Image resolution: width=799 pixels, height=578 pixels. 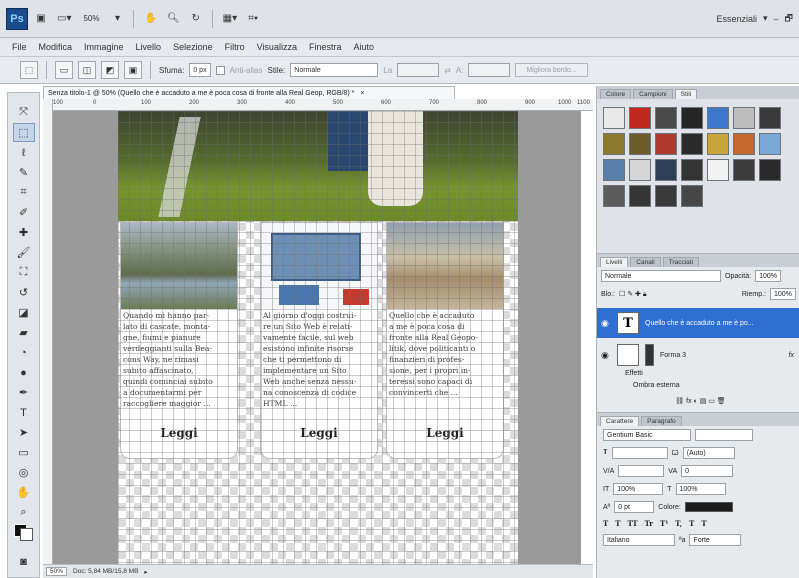 What do you see at coordinates (64, 70) in the screenshot?
I see `new-selection-icon: ▭` at bounding box center [64, 70].